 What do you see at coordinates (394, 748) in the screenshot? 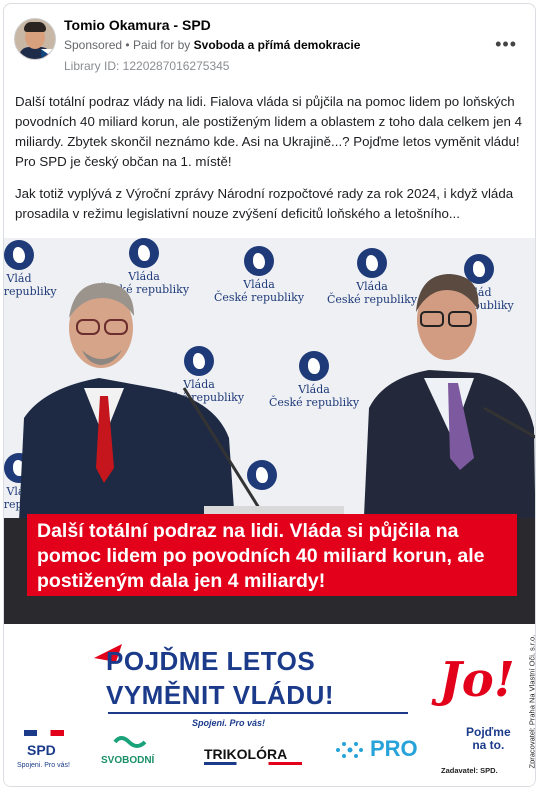
I see `party-logo-pro: PRO` at bounding box center [394, 748].